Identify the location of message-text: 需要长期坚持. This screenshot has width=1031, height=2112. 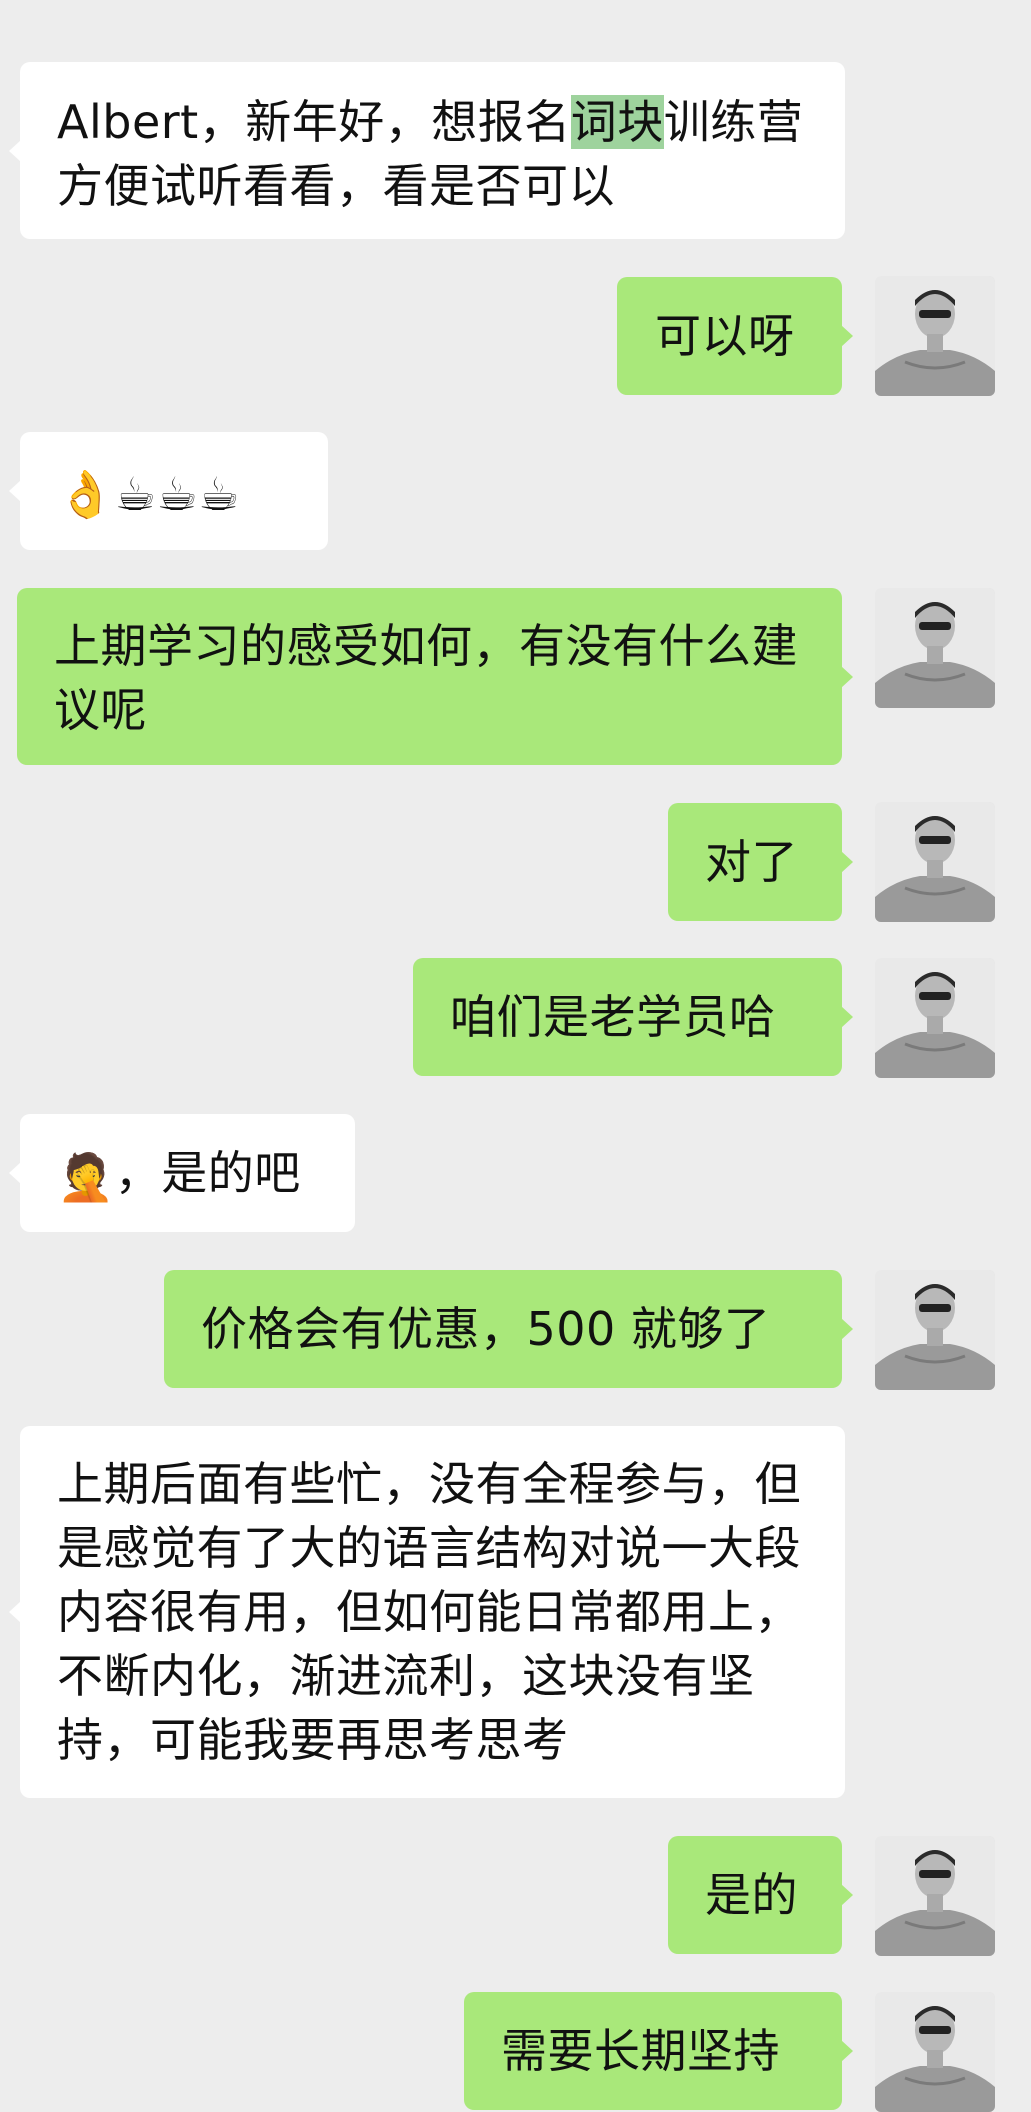
(640, 2051).